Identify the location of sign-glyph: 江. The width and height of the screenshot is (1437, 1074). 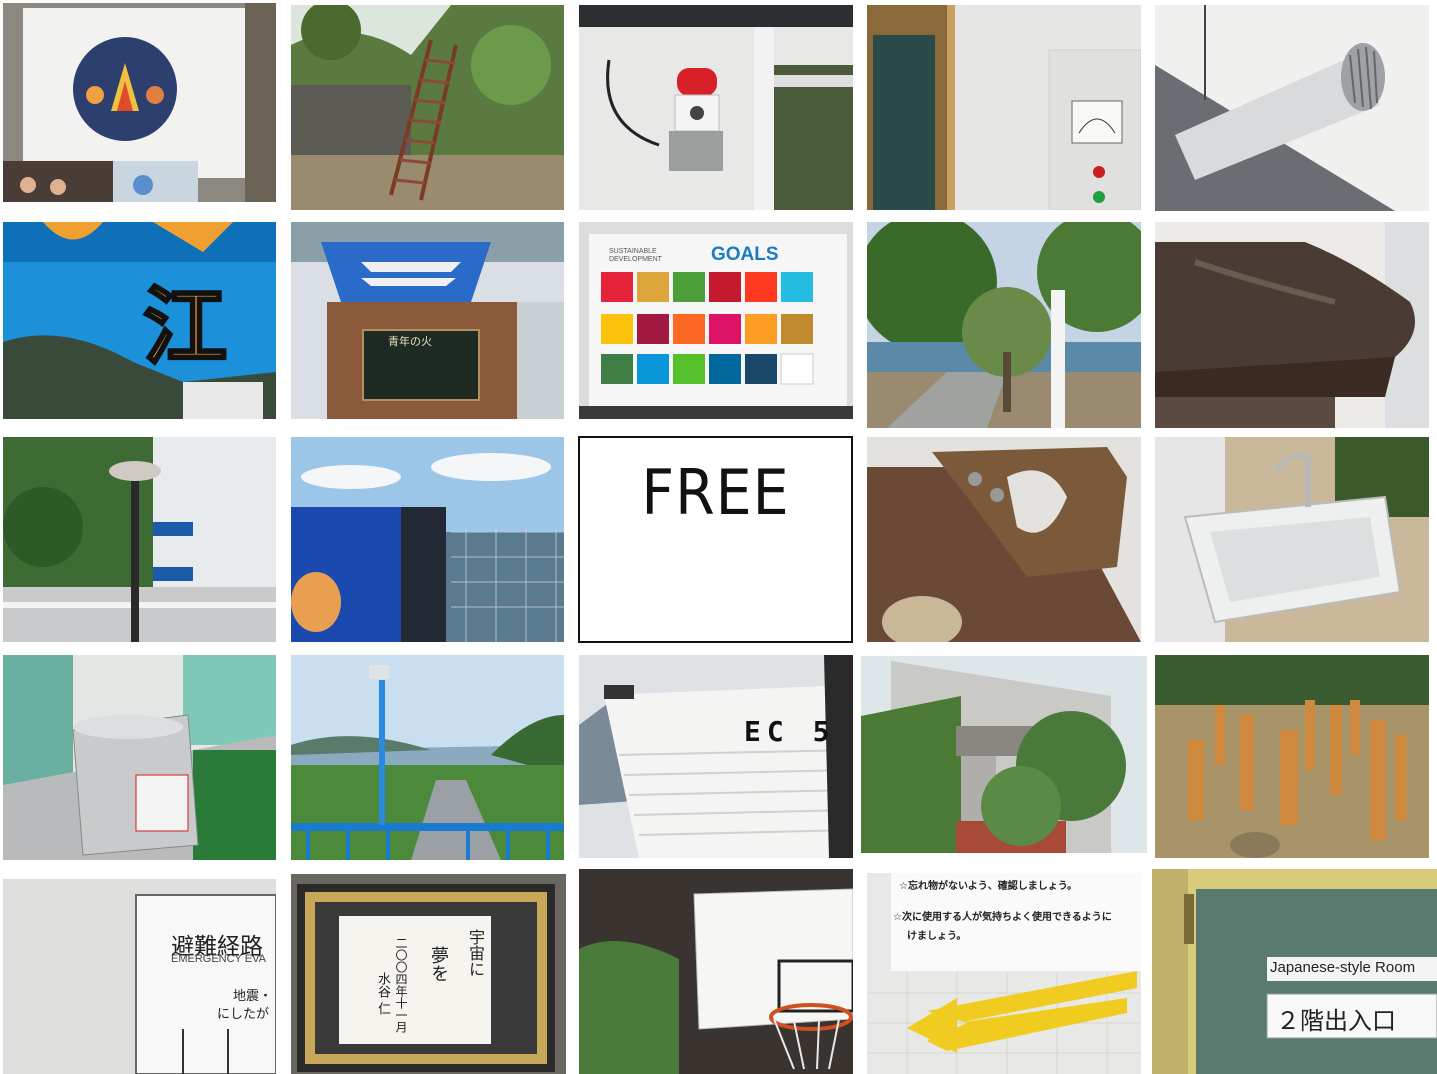
(184, 327).